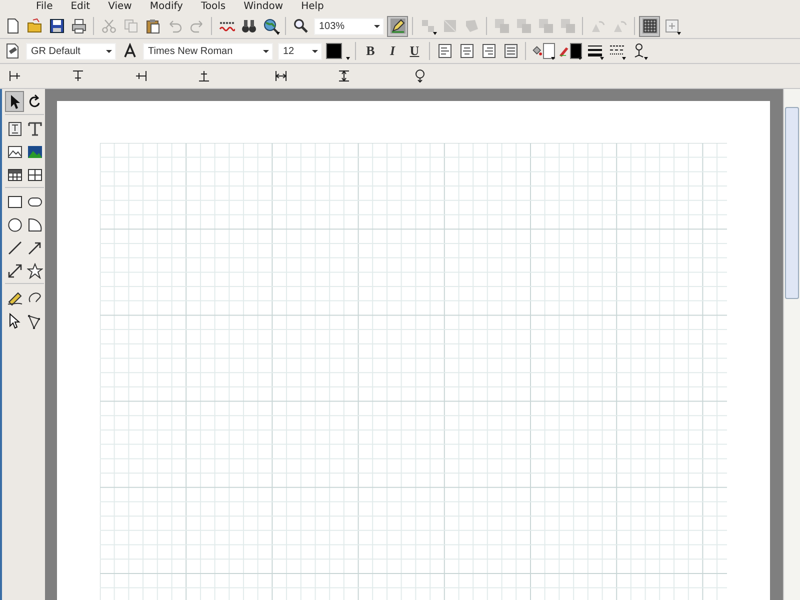 The width and height of the screenshot is (800, 600). What do you see at coordinates (280, 76) in the screenshot?
I see `distribute-horizontal-icon` at bounding box center [280, 76].